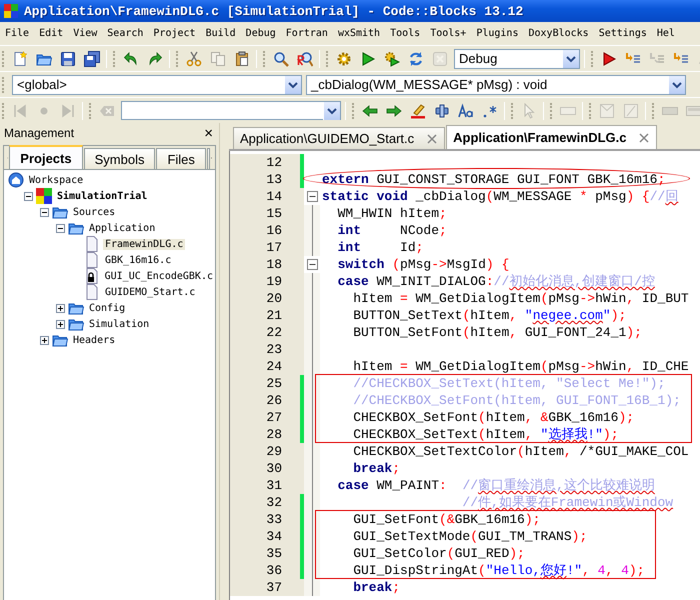 This screenshot has height=600, width=700. I want to click on menu-item: View, so click(85, 33).